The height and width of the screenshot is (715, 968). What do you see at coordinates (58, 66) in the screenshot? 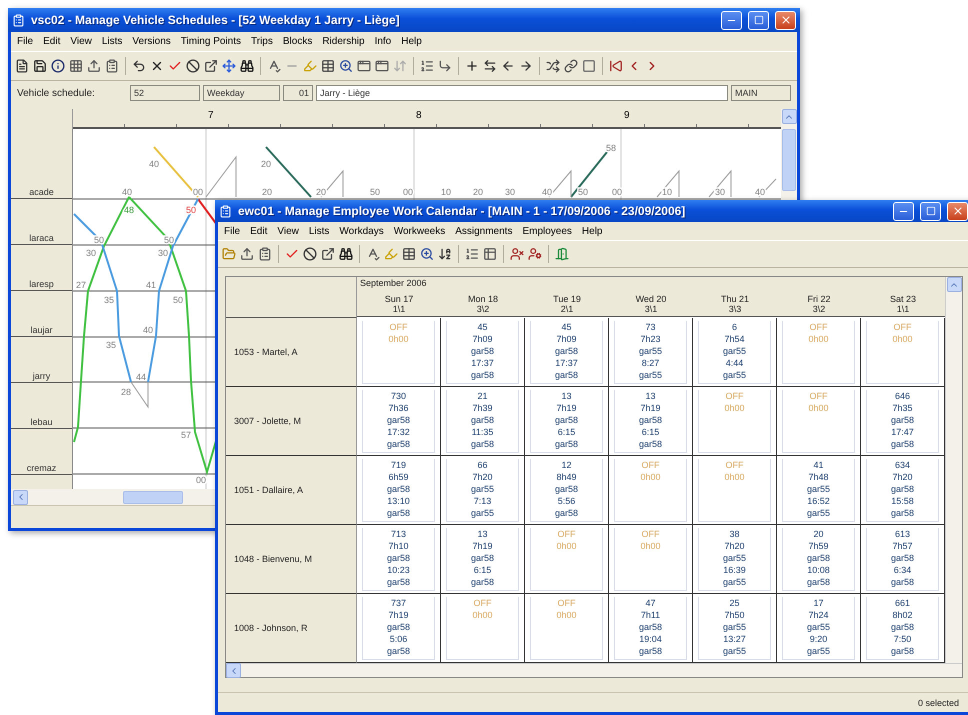
I see `info-icon` at bounding box center [58, 66].